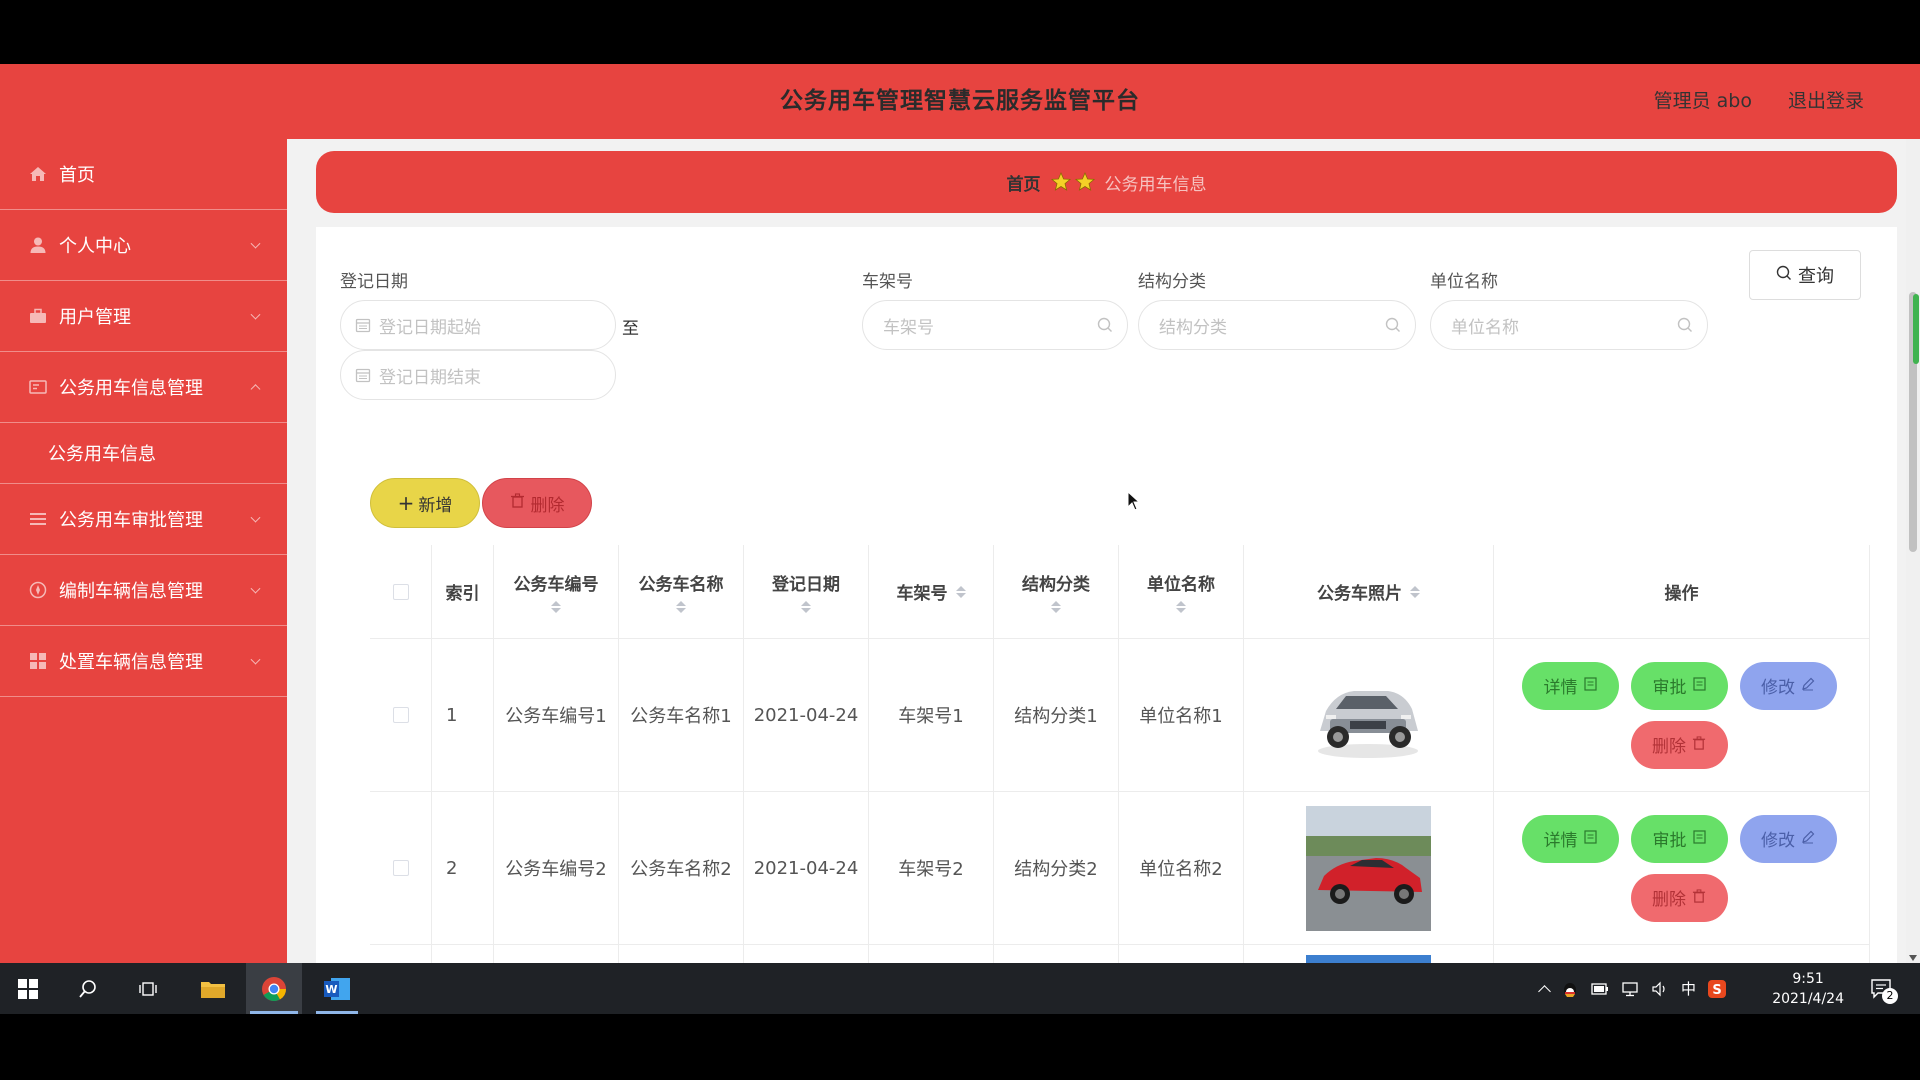 The height and width of the screenshot is (1080, 1920). I want to click on detail-button-label: 详情, so click(1560, 841).